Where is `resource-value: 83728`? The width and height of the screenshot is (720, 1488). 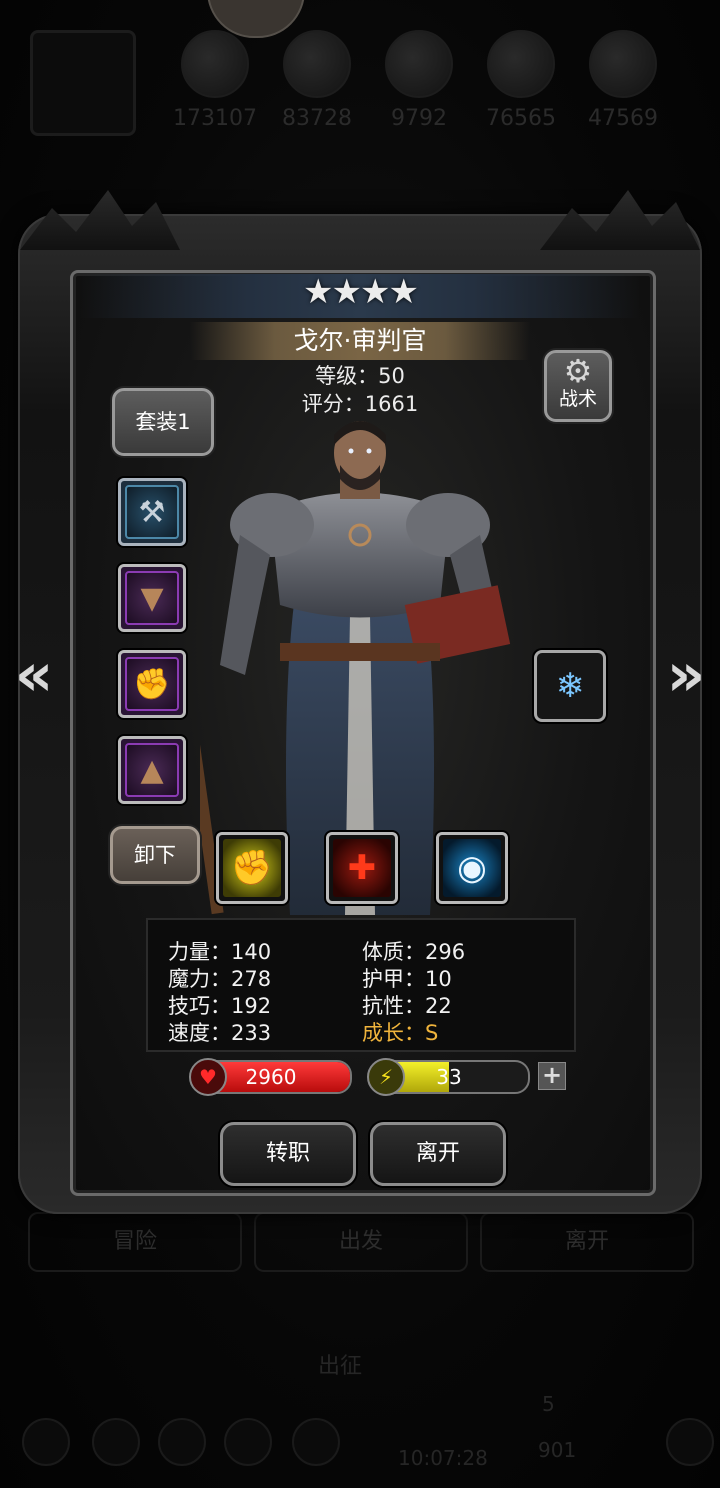 resource-value: 83728 is located at coordinates (317, 118).